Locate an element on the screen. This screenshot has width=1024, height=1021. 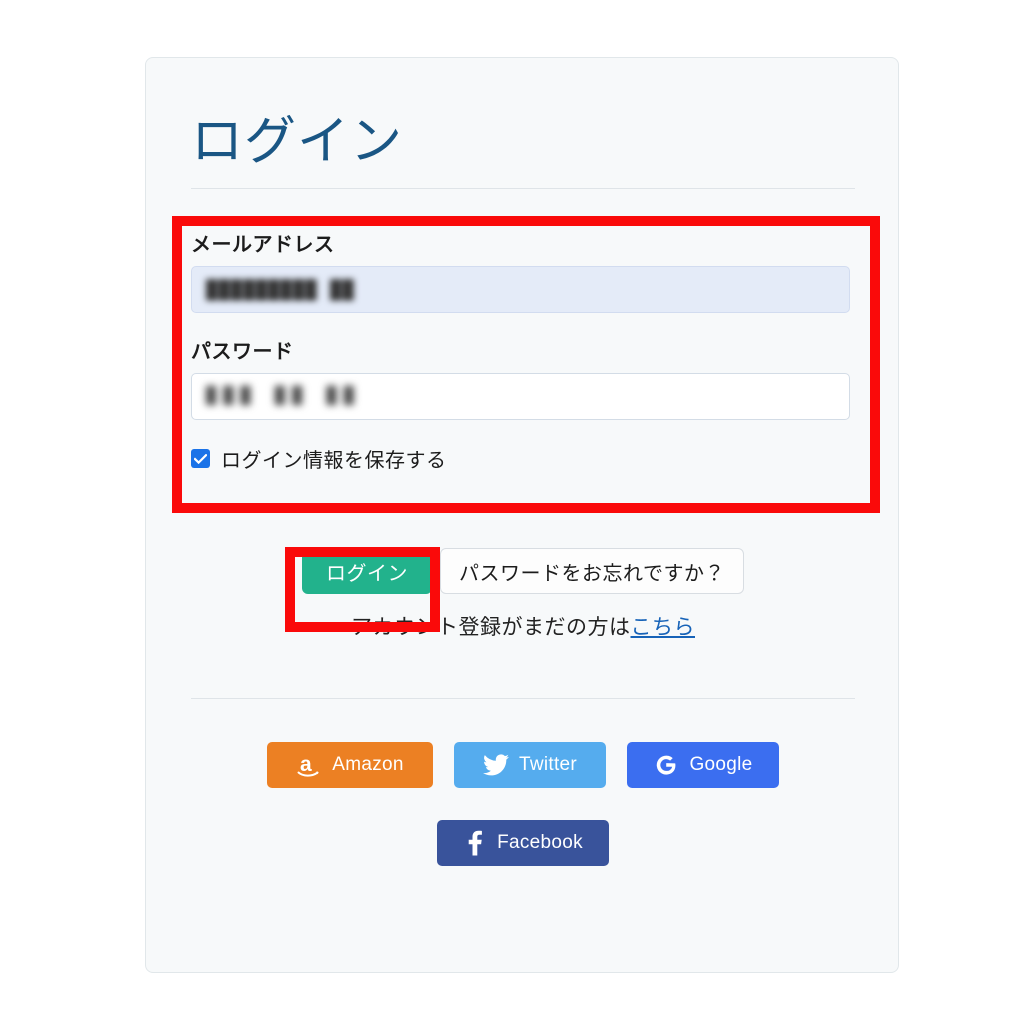
action-row: ログイン パスワードをお忘れですか？ is located at coordinates (523, 571).